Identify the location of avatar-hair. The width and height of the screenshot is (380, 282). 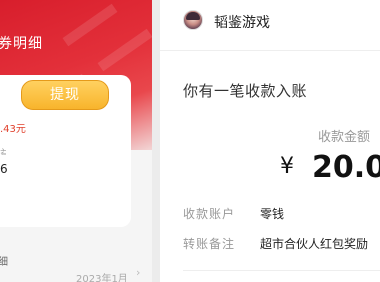
(193, 16).